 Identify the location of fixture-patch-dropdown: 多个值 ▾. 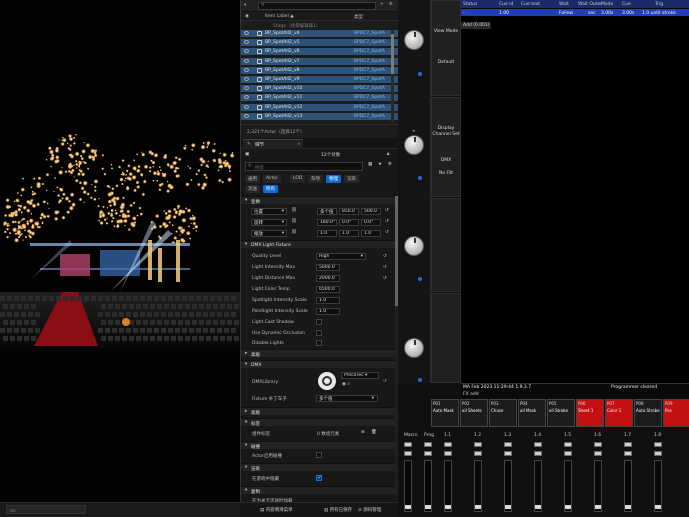
(347, 398).